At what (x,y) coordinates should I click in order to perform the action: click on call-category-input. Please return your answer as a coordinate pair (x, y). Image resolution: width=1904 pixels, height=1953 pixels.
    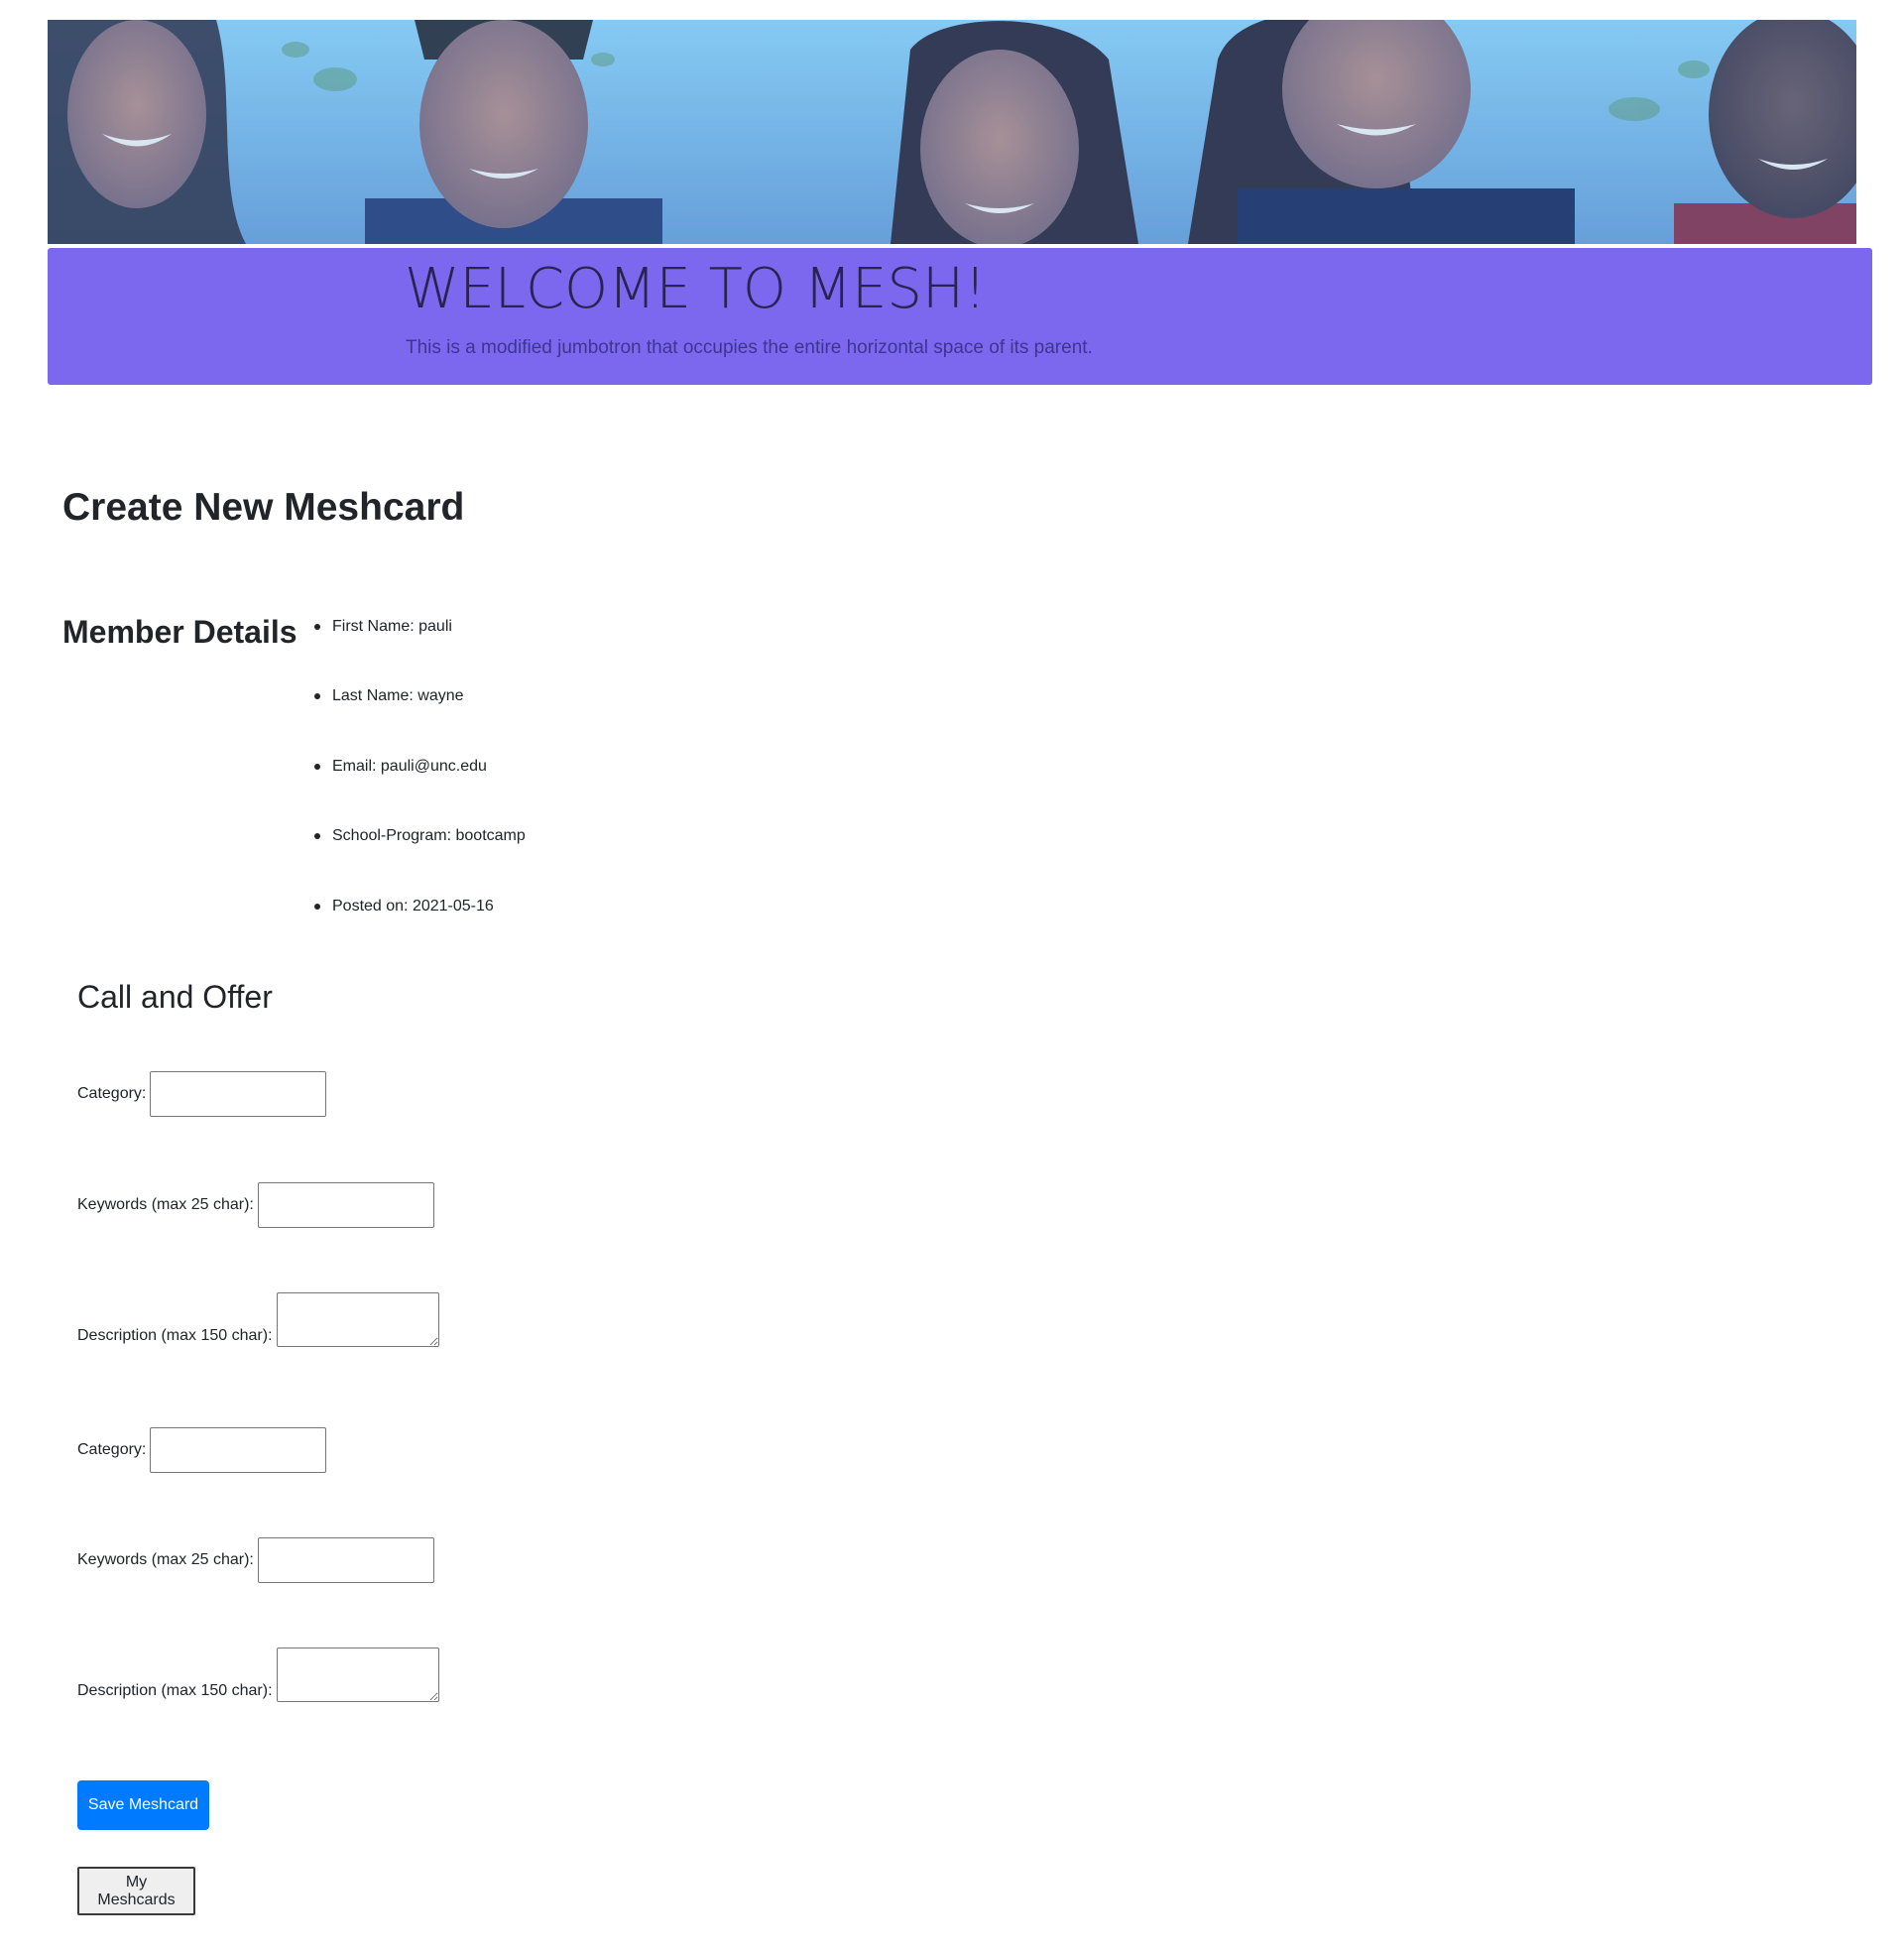
    Looking at the image, I should click on (238, 1094).